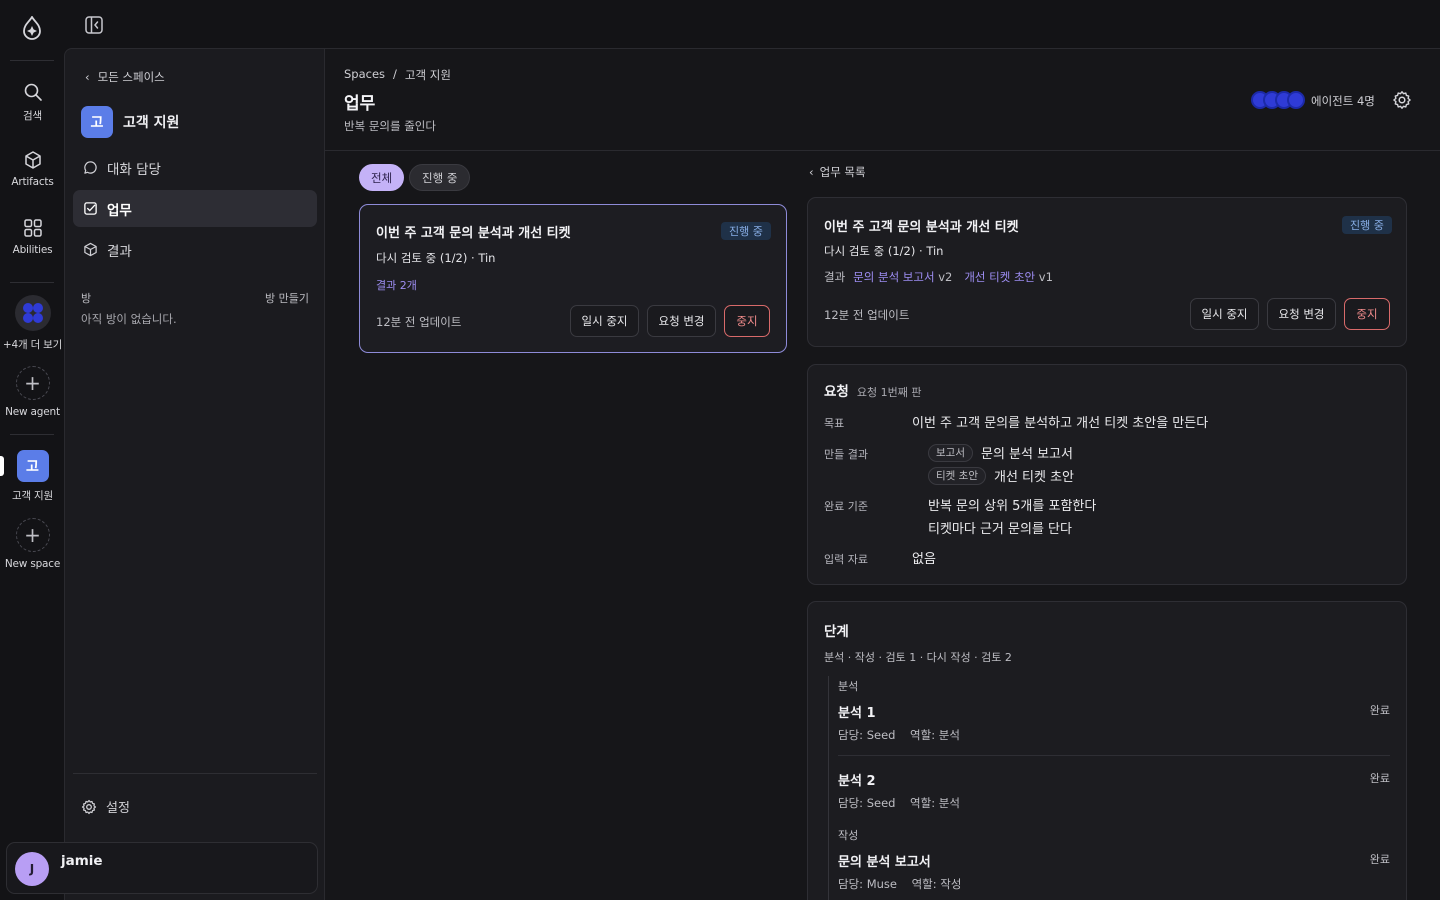 Image resolution: width=1440 pixels, height=900 pixels. I want to click on sidebar-divider, so click(195, 773).